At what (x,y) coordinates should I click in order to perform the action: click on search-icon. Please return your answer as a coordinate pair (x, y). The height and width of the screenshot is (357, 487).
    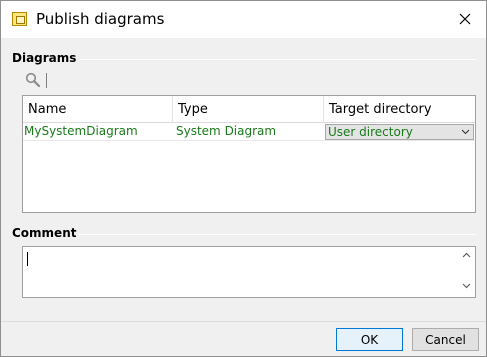
    Looking at the image, I should click on (33, 80).